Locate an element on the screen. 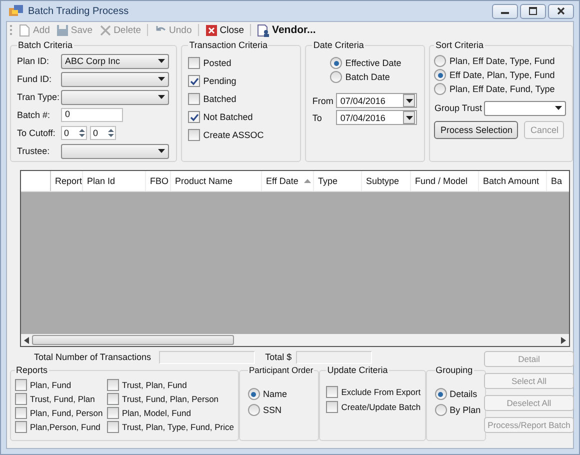 This screenshot has width=580, height=455. input-field: 0 is located at coordinates (92, 115).